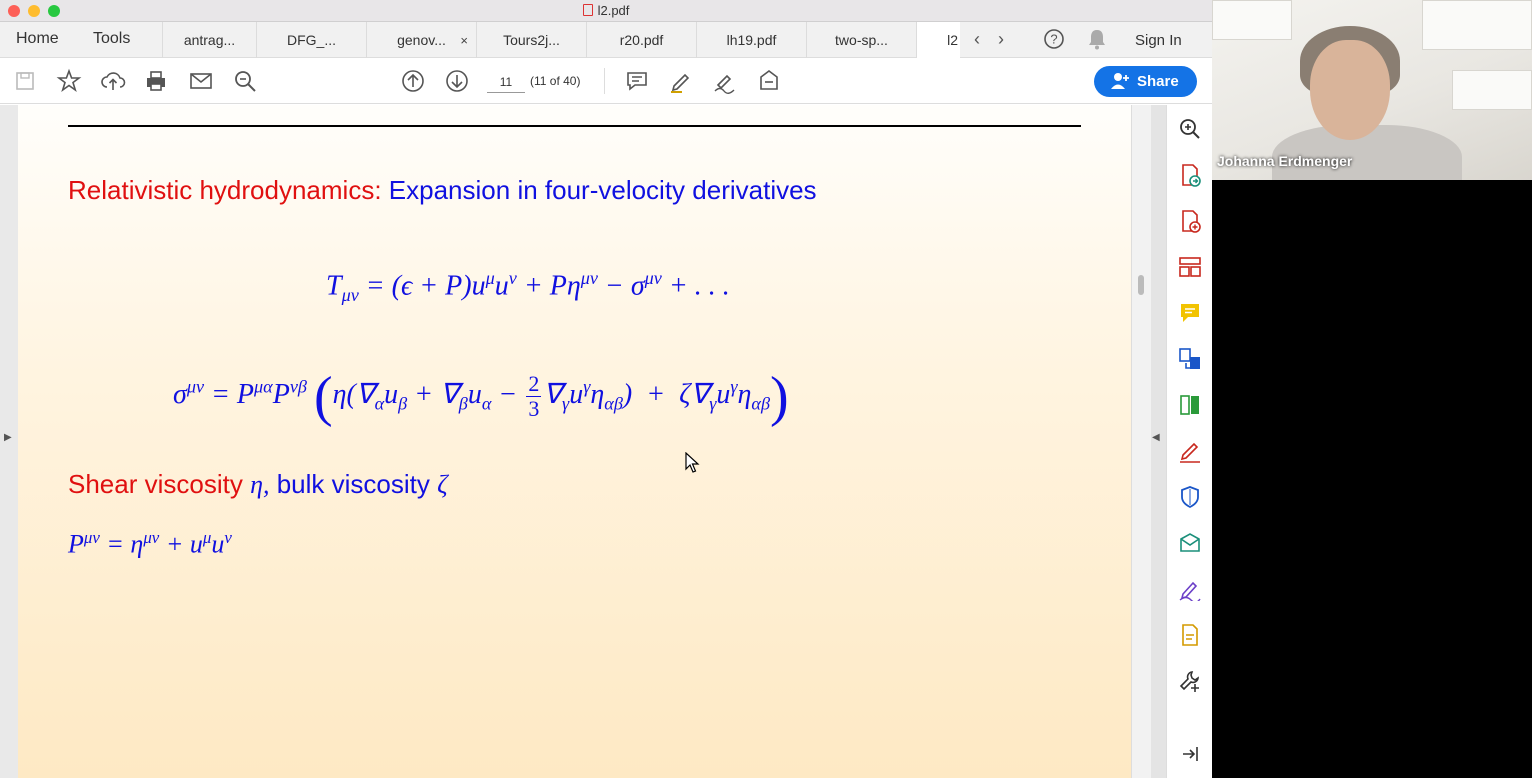 Image resolution: width=1532 pixels, height=778 pixels. What do you see at coordinates (37, 39) in the screenshot?
I see `home-tab: Home` at bounding box center [37, 39].